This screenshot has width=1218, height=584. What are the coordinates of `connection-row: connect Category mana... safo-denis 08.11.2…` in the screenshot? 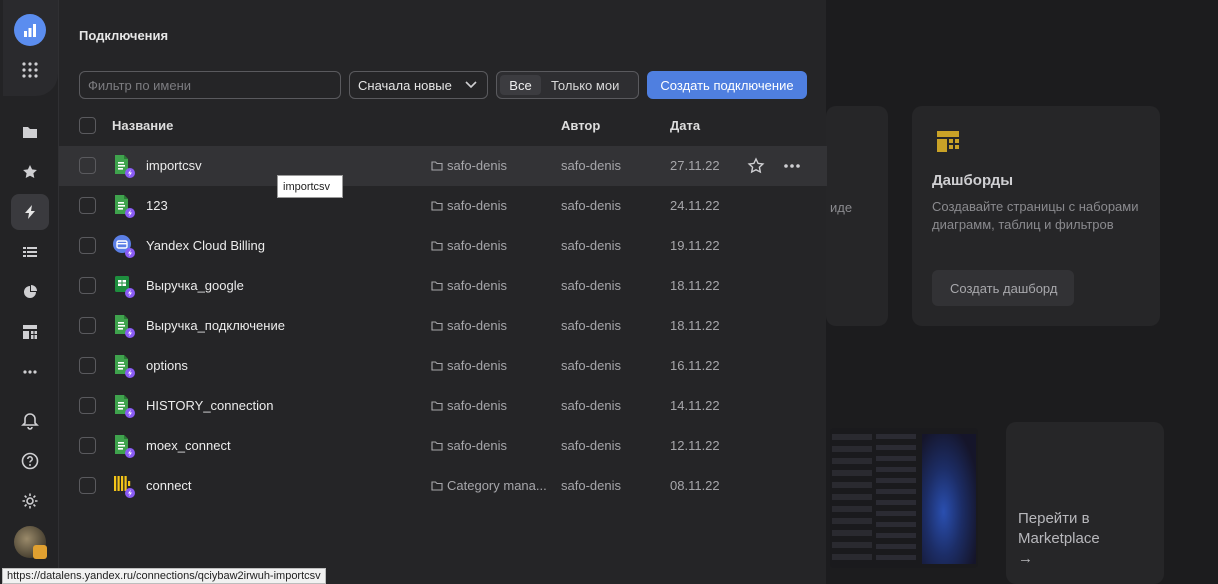 It's located at (443, 486).